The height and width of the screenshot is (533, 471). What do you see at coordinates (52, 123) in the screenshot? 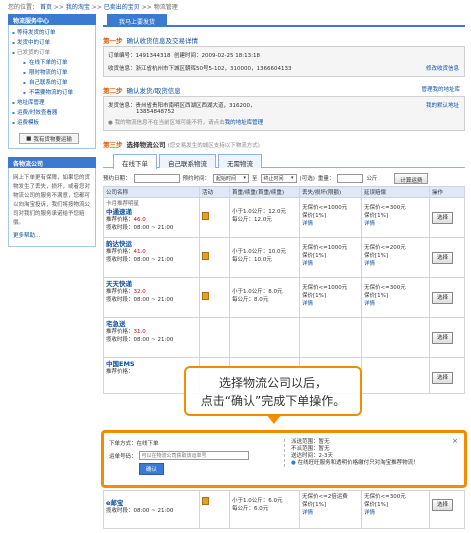
I see `sidebar-item-template: 运费模板` at bounding box center [52, 123].